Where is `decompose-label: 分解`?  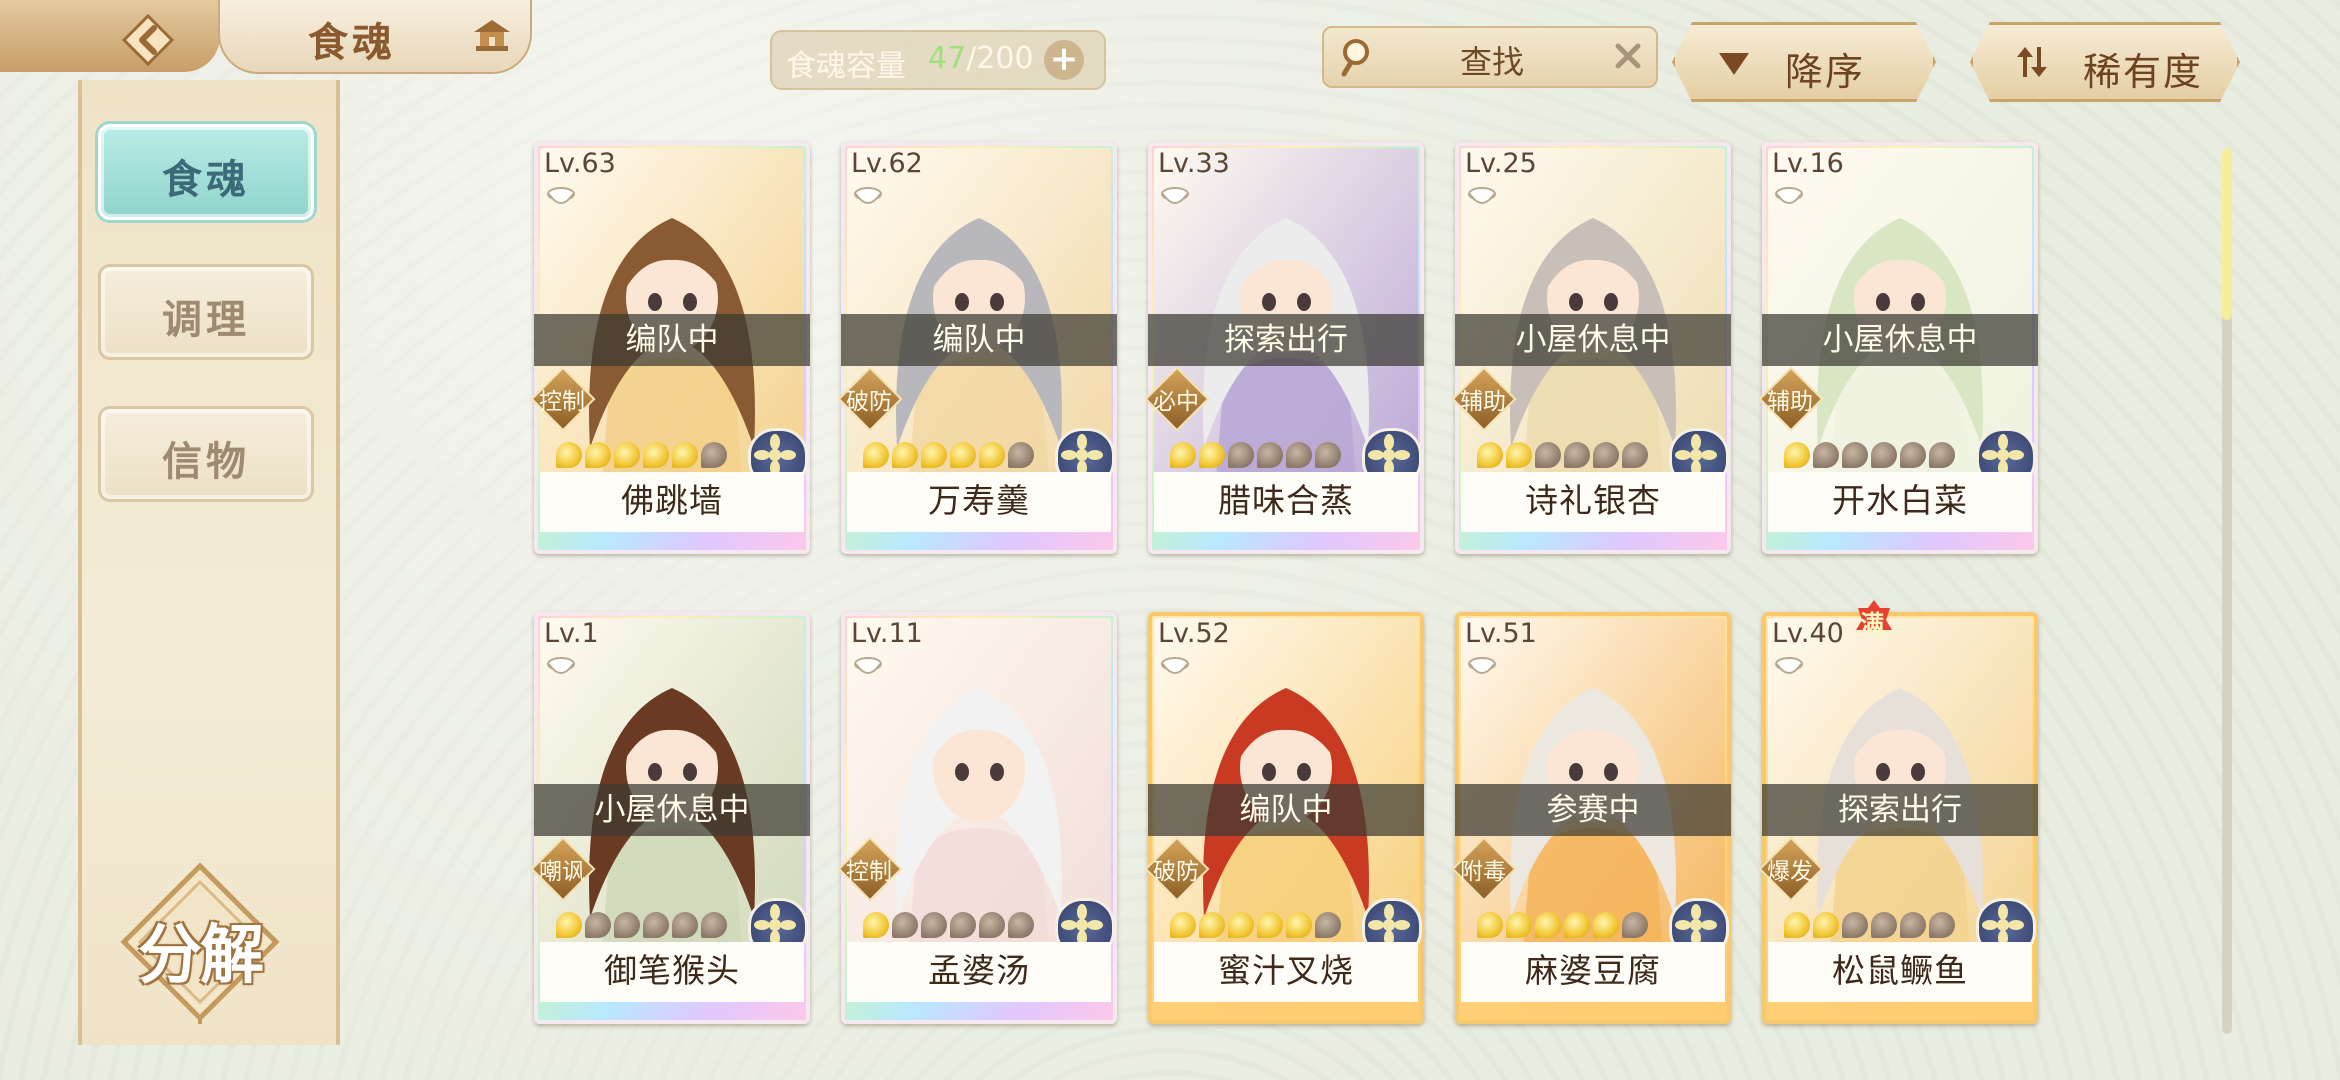 decompose-label: 分解 is located at coordinates (201, 956).